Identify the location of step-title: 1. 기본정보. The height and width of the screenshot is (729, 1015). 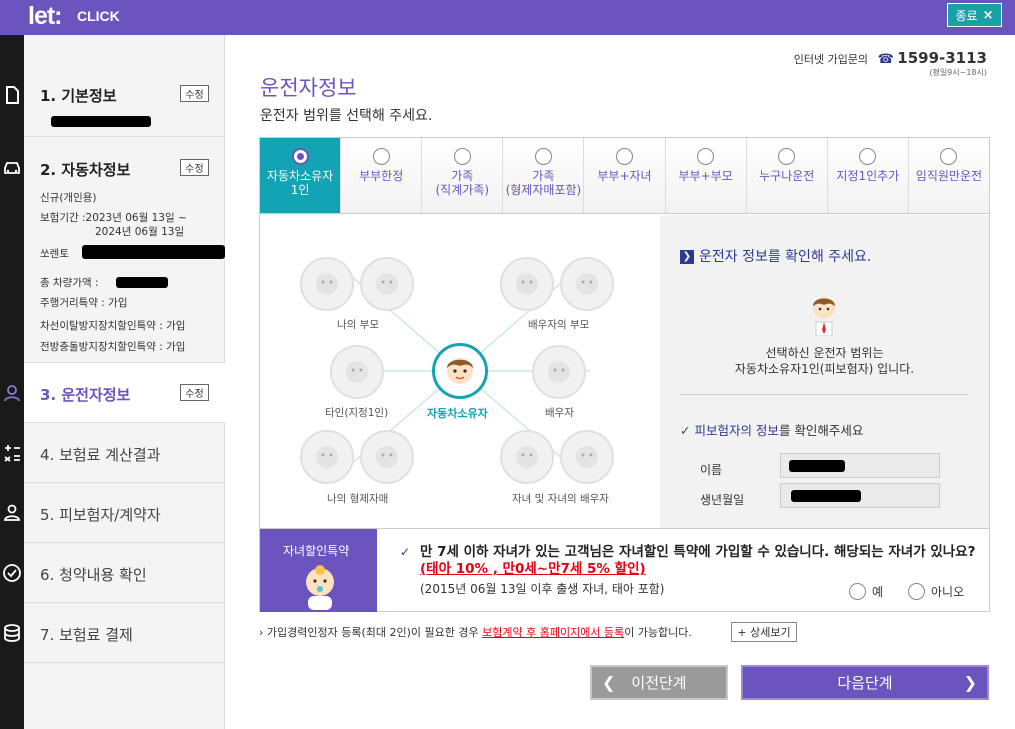
(78, 96).